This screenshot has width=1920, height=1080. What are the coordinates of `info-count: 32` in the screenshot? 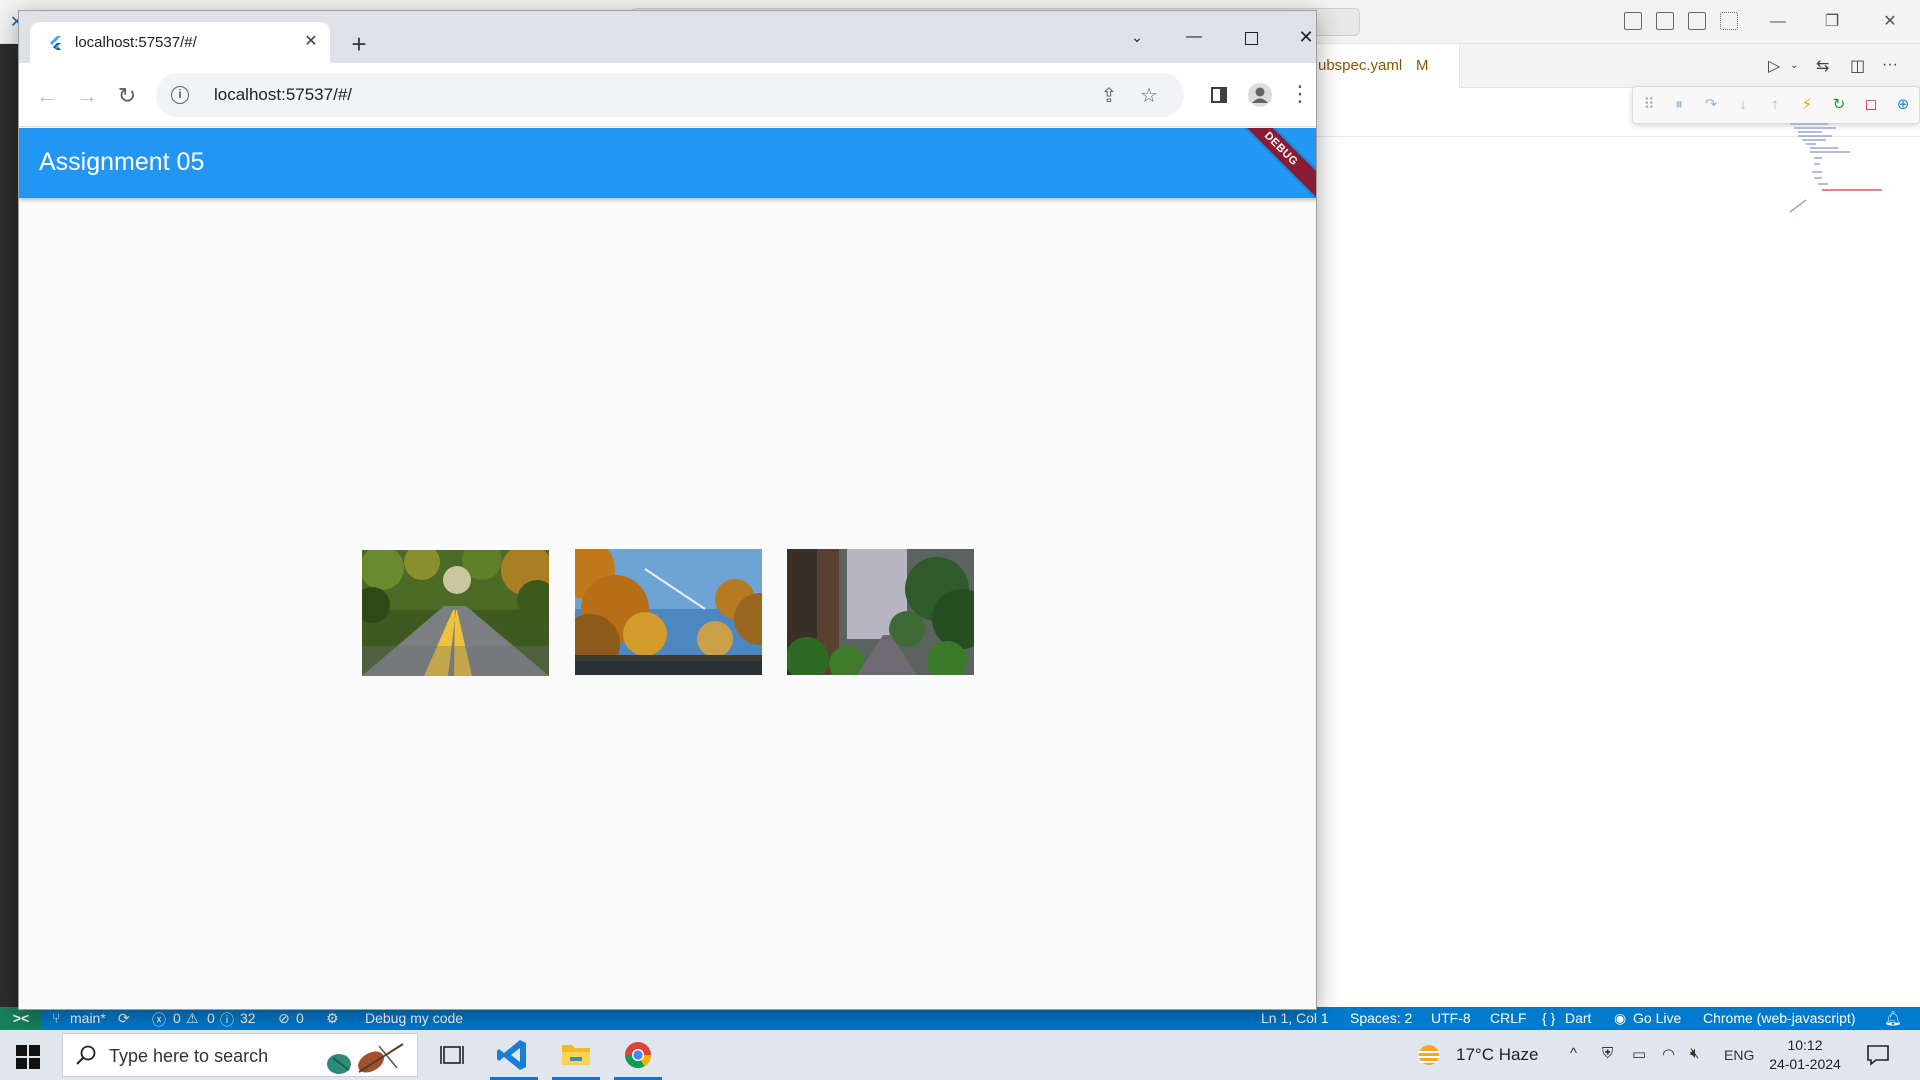 It's located at (248, 1018).